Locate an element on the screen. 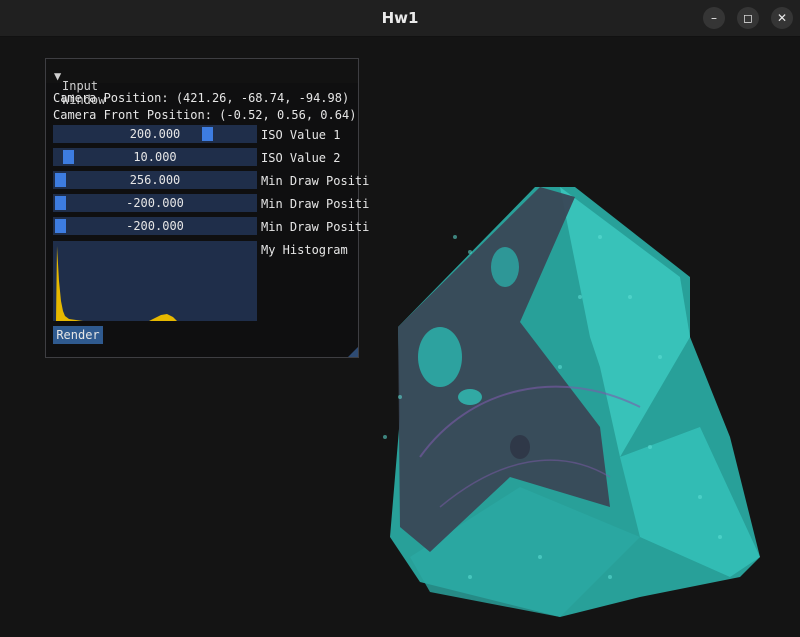  window-title: Hw1 is located at coordinates (400, 18).